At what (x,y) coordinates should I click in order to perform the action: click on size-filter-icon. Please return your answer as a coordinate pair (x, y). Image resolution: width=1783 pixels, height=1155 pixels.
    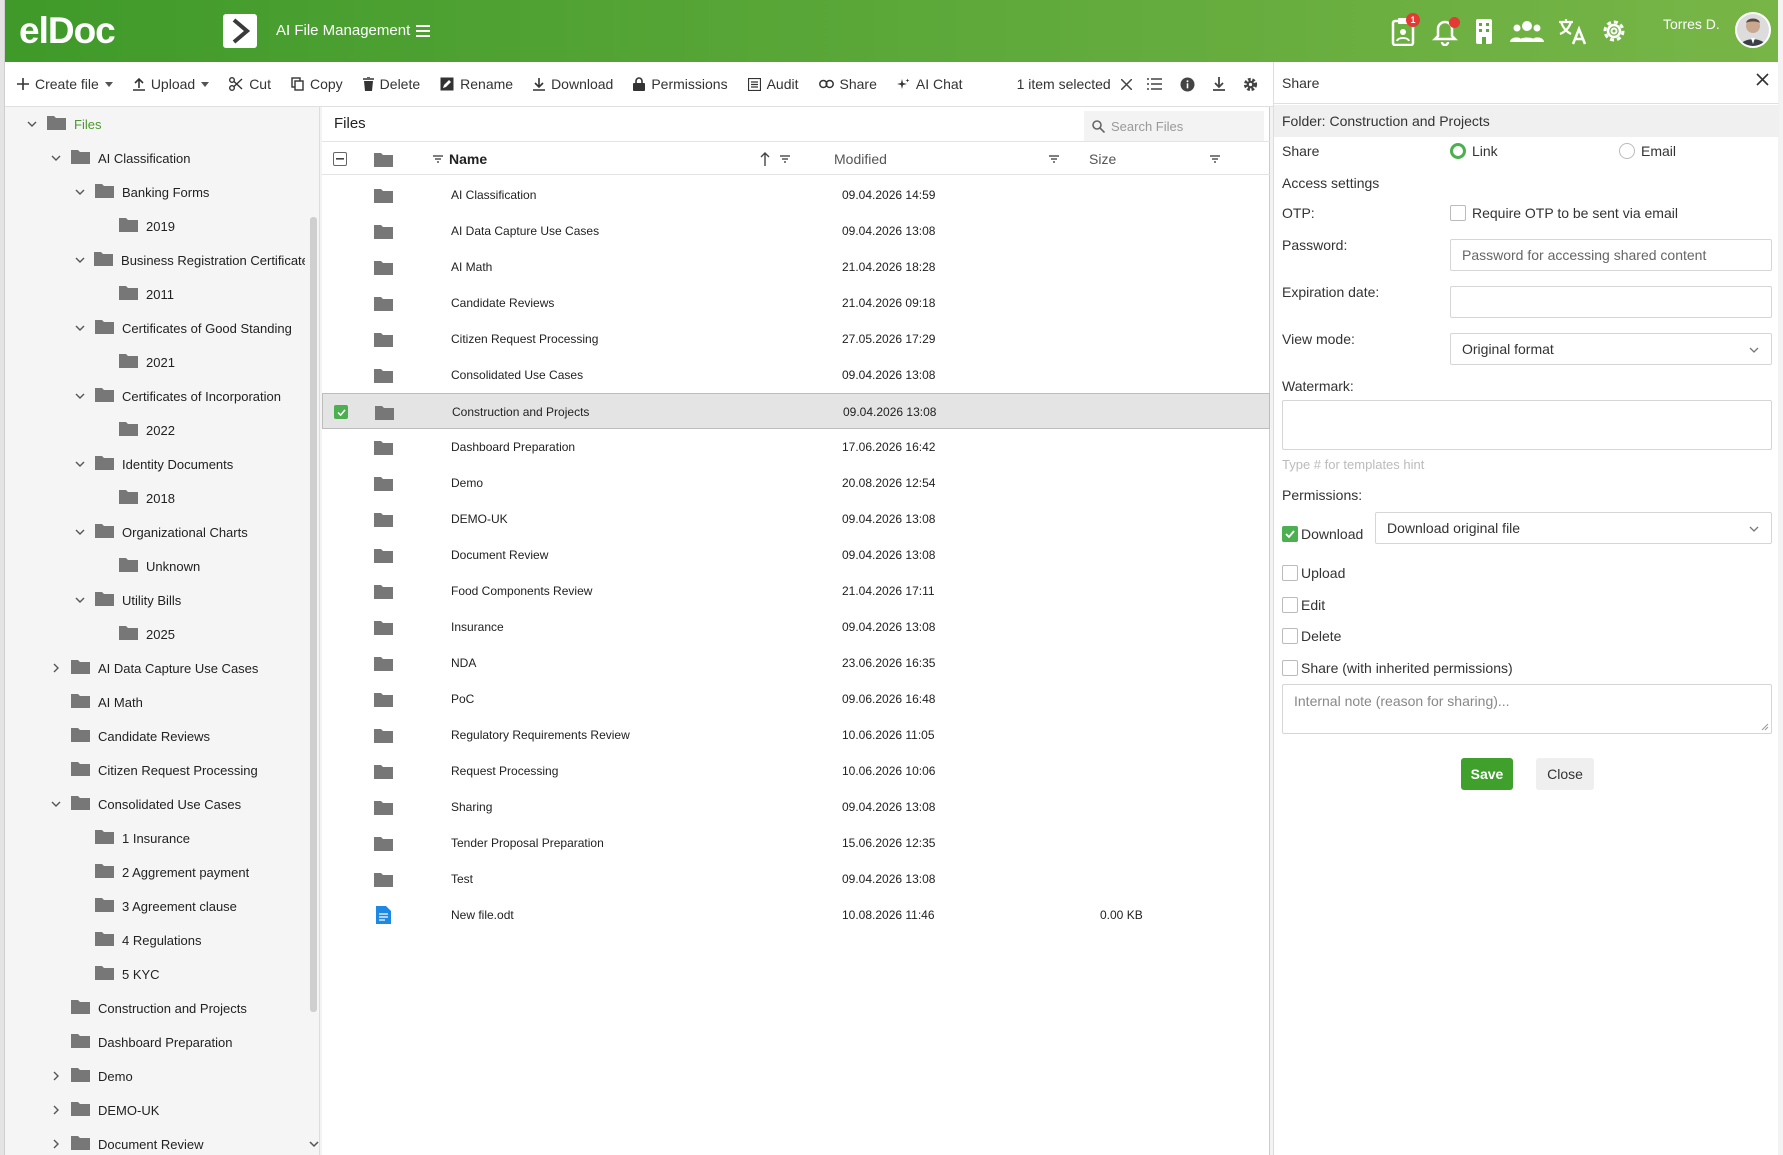
    Looking at the image, I should click on (1215, 159).